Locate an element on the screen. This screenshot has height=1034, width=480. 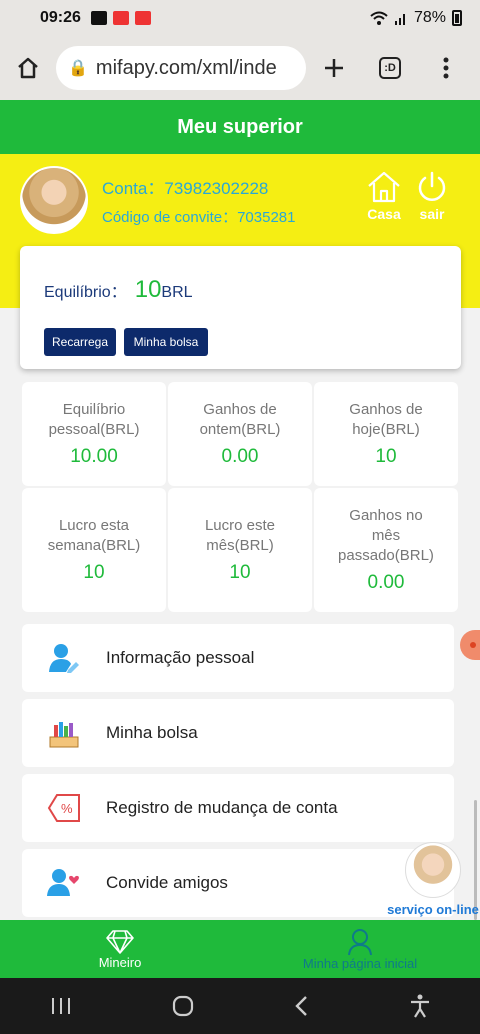
invite-value: 7035281 is located at coordinates (266, 217).